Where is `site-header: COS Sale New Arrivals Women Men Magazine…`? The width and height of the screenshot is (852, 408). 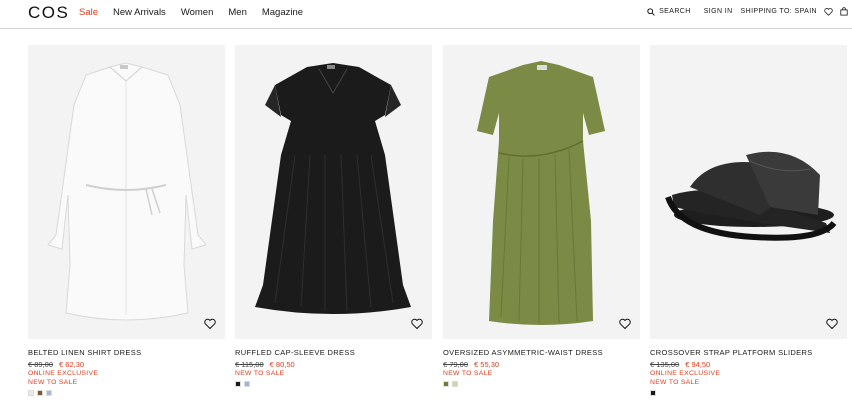 site-header: COS Sale New Arrivals Women Men Magazine… is located at coordinates (426, 14).